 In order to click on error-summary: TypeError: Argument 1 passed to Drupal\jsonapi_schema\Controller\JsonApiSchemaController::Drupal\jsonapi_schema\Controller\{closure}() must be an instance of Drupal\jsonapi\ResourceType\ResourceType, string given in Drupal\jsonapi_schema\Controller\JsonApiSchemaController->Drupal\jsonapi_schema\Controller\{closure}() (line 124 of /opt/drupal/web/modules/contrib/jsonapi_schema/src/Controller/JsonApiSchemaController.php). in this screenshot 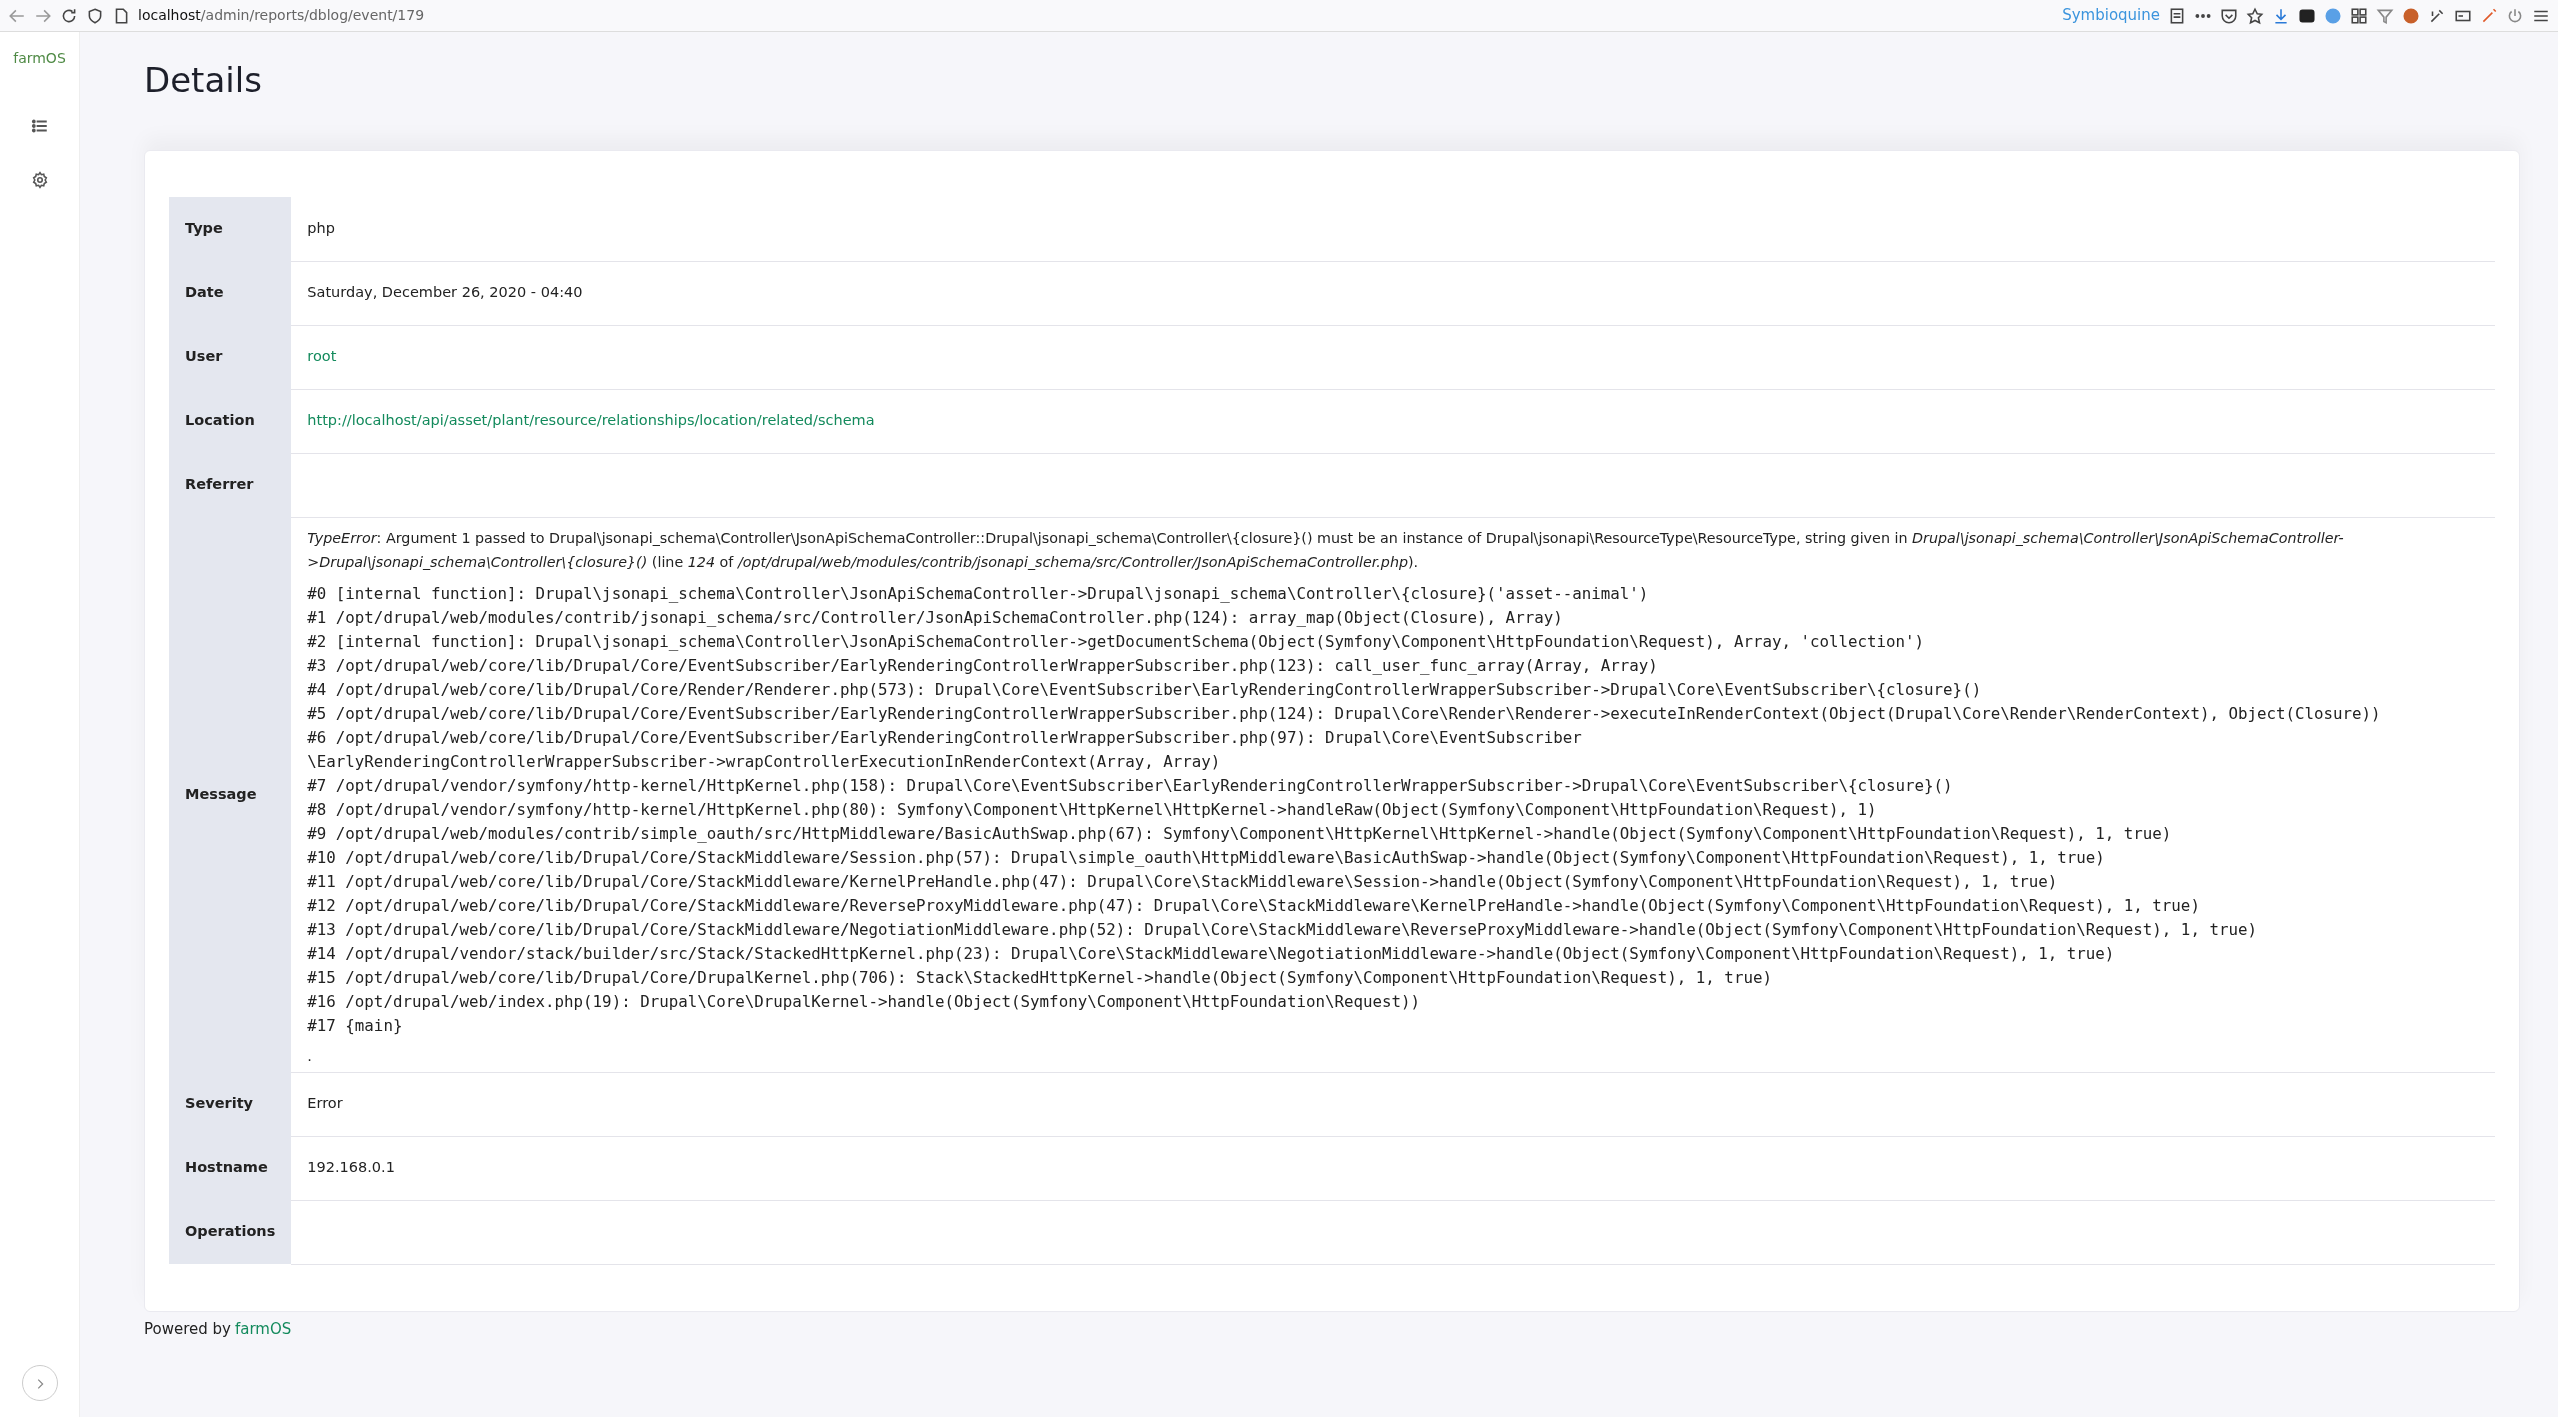, I will do `click(1326, 550)`.